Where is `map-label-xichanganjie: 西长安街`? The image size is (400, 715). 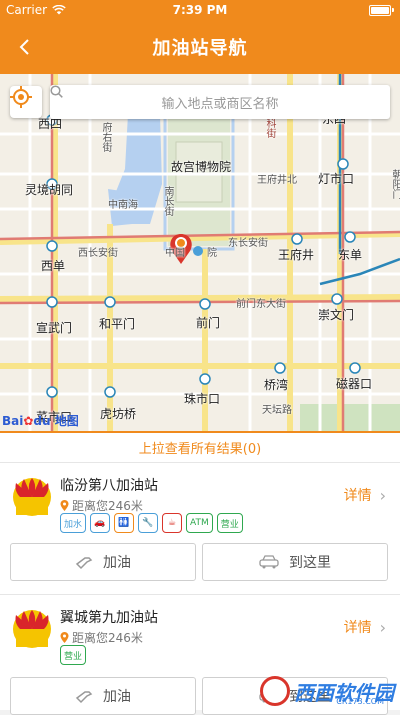
map-label-xichanganjie: 西长安街 is located at coordinates (98, 251).